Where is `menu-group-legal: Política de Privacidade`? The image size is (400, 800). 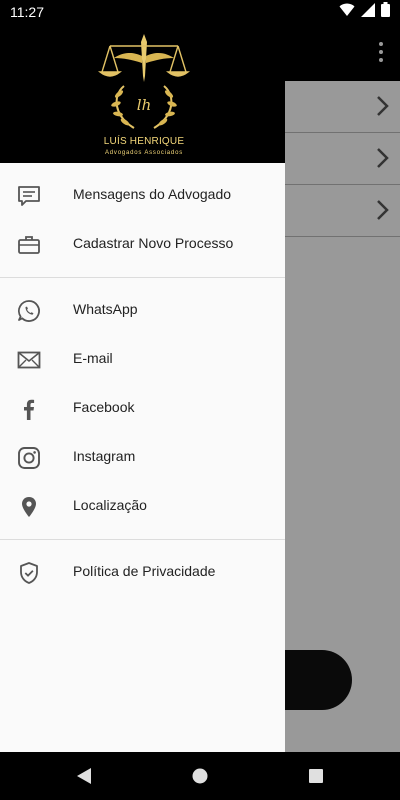 menu-group-legal: Política de Privacidade is located at coordinates (142, 568).